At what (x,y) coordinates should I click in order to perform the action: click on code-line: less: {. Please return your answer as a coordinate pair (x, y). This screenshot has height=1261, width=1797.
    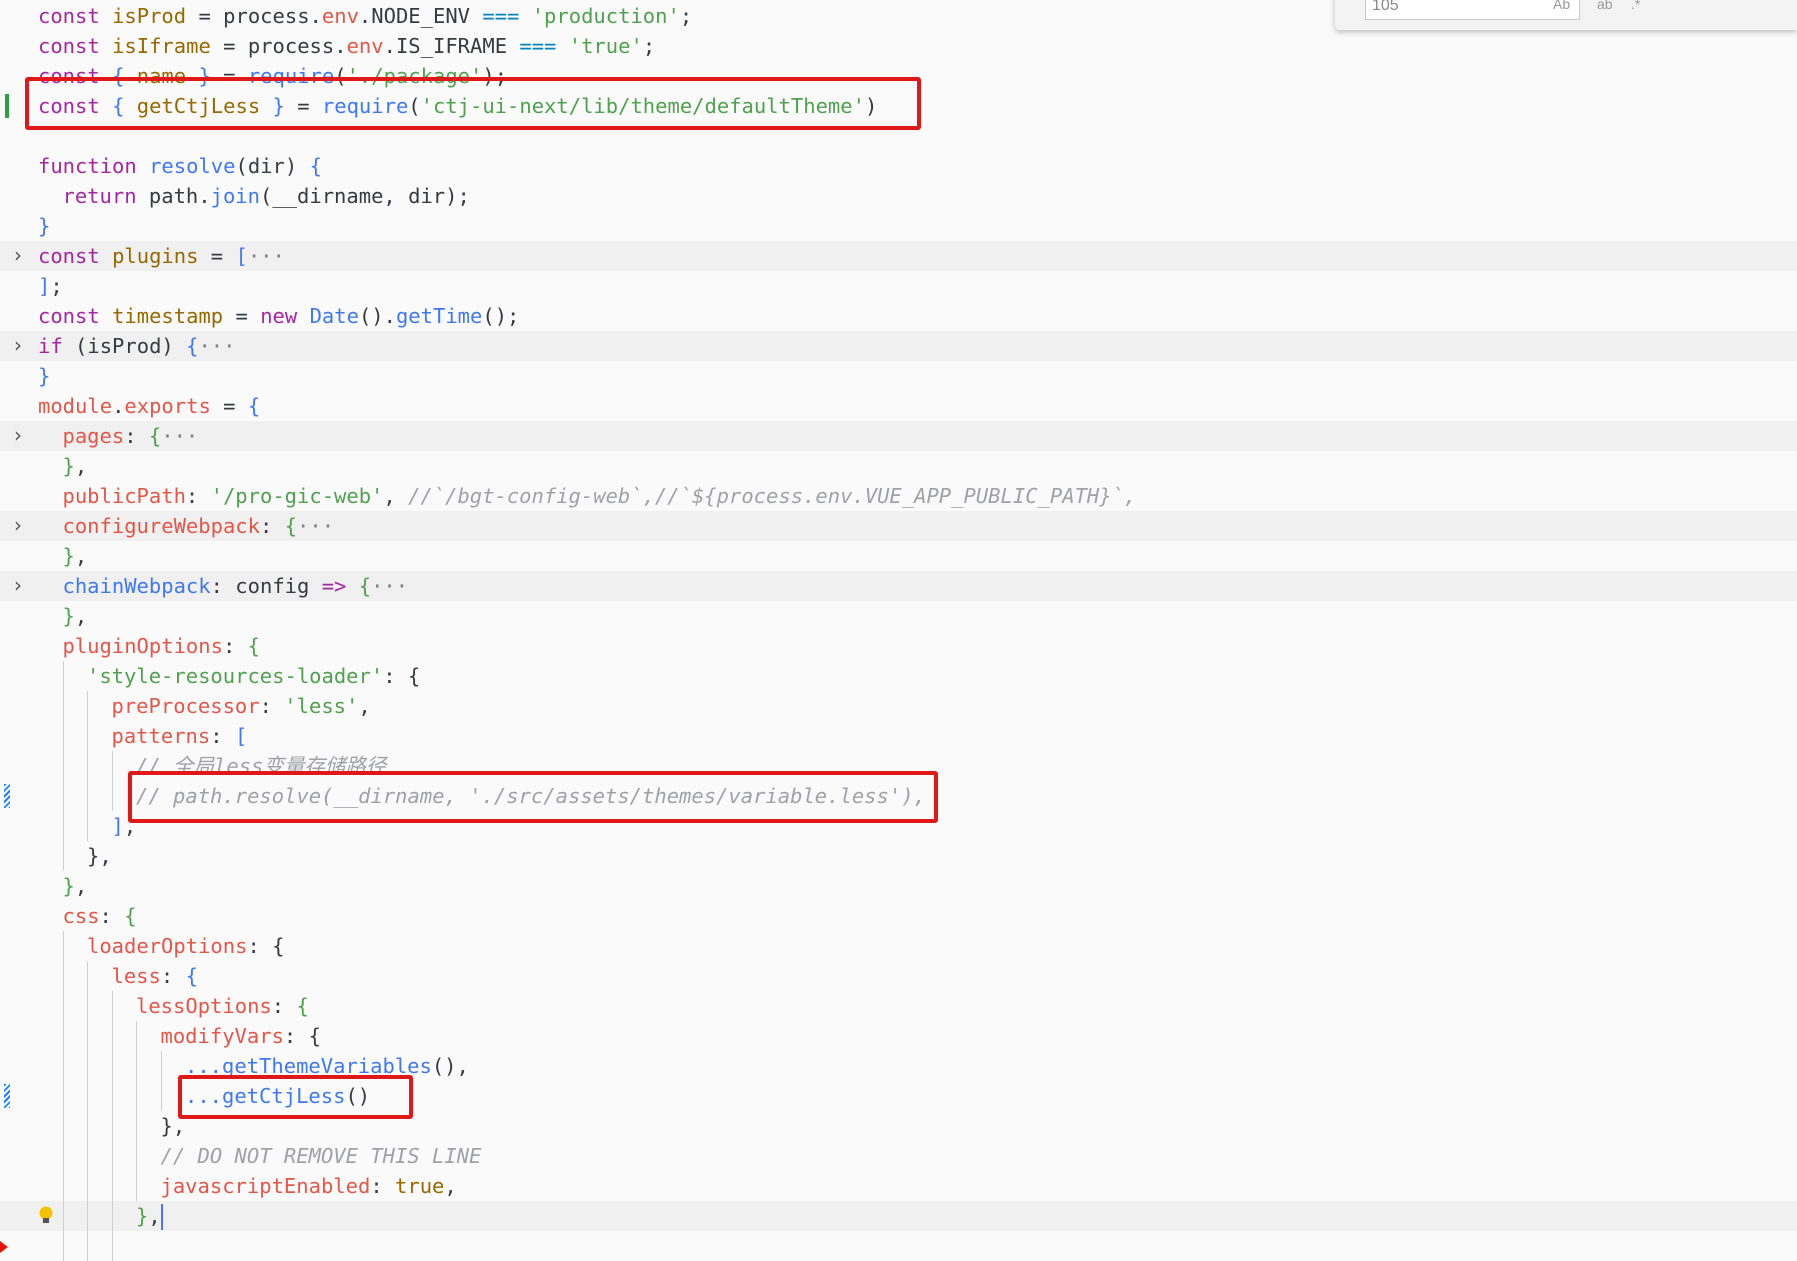
    Looking at the image, I should click on (898, 976).